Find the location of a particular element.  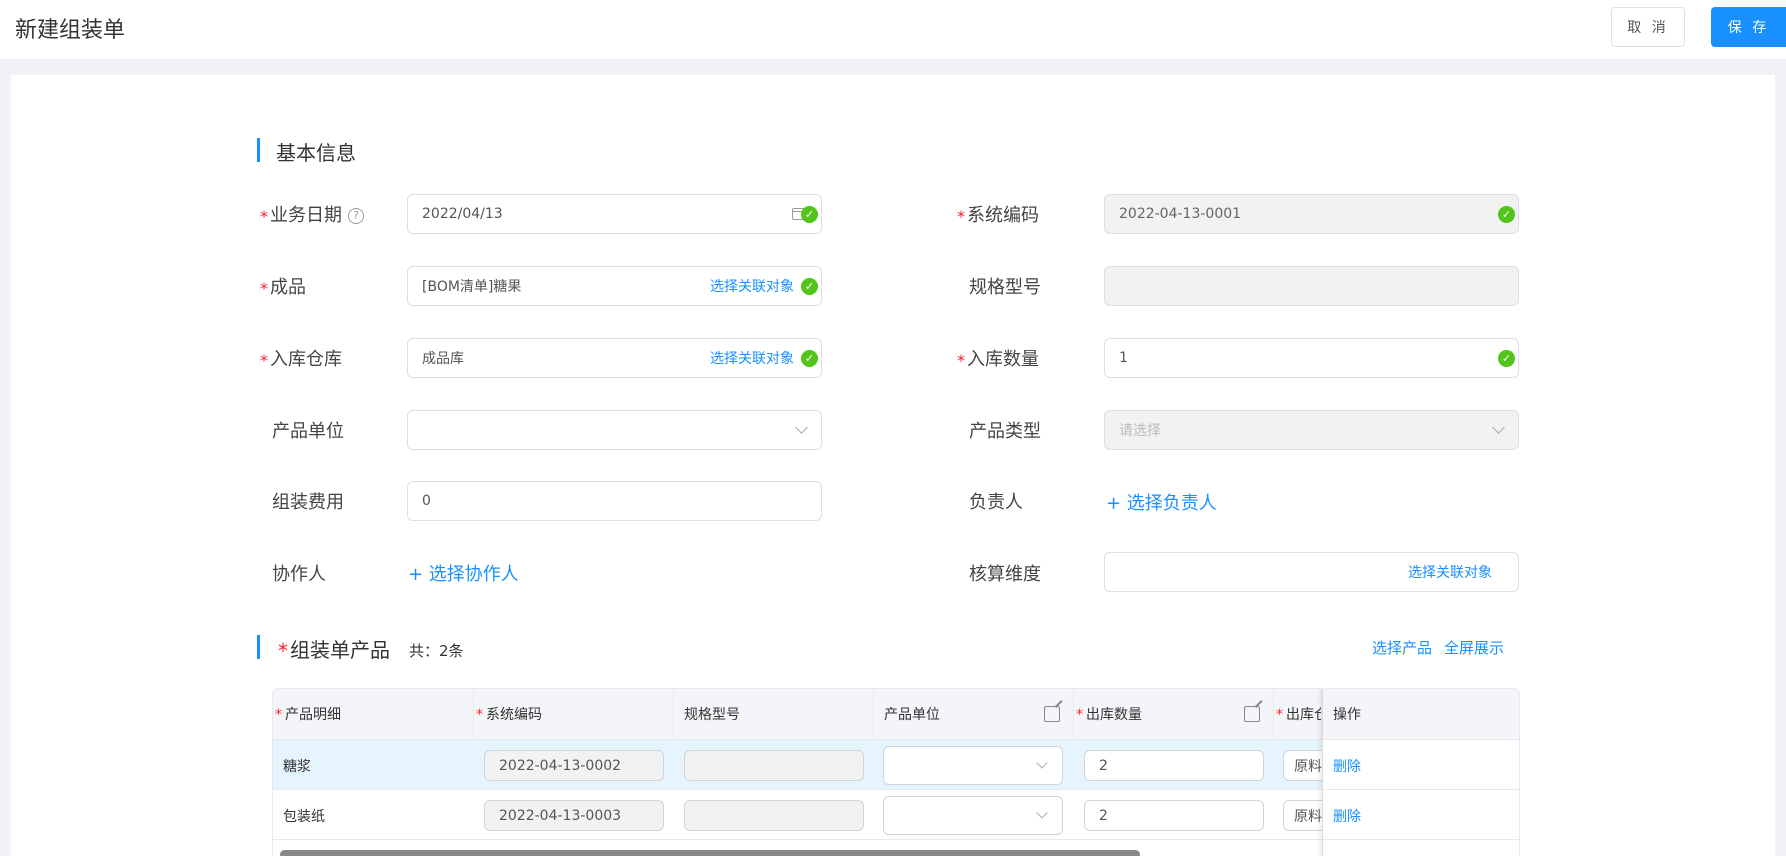

select-collaborator-link: + 选择协作人 is located at coordinates (463, 573).